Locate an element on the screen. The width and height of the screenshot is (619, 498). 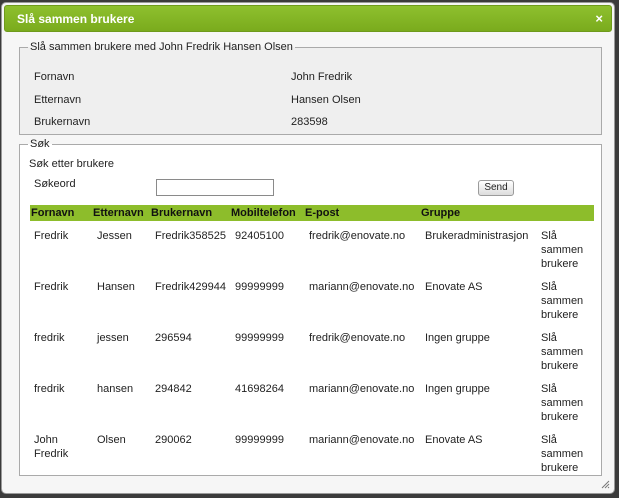
keyword-input is located at coordinates (215, 187).